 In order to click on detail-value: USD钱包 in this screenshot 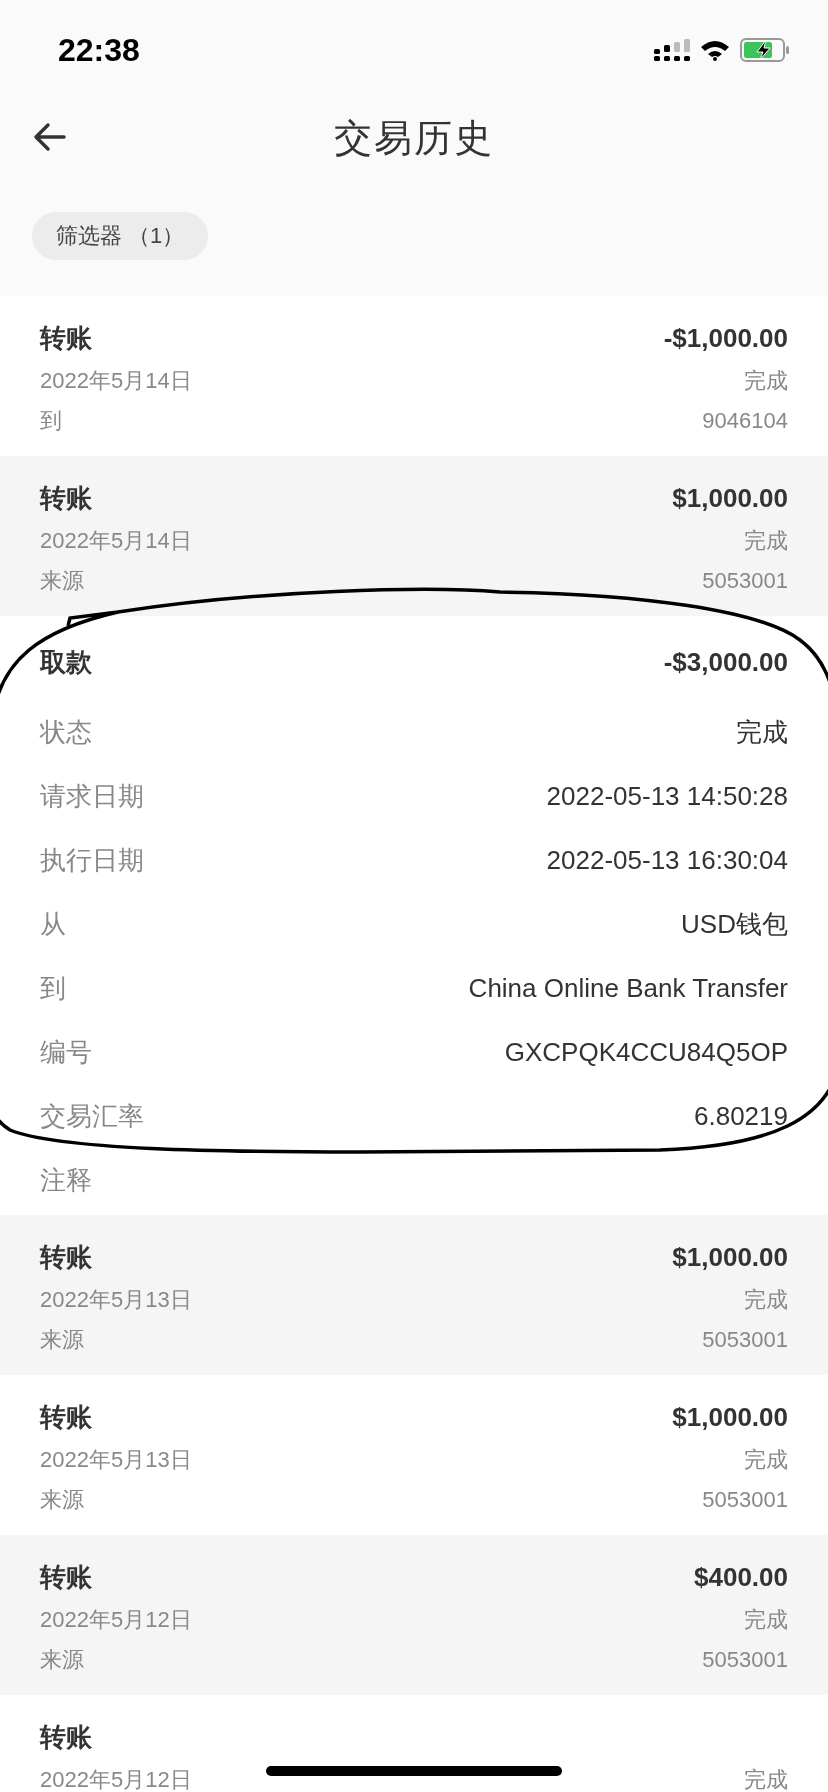, I will do `click(734, 924)`.